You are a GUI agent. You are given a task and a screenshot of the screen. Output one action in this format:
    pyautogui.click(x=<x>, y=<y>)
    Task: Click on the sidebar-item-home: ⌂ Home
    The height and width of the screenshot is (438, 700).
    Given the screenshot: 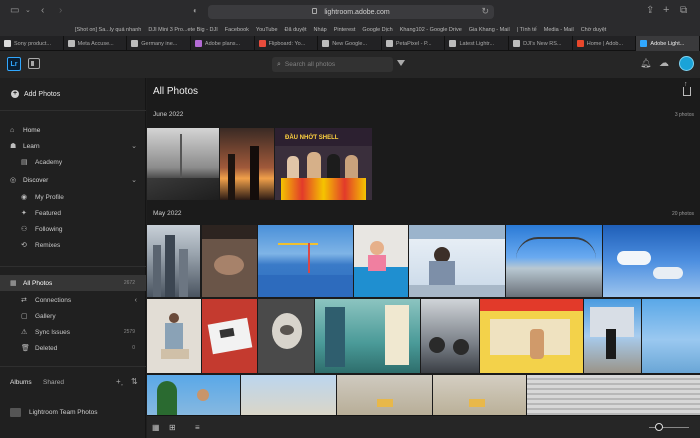 What is the action you would take?
    pyautogui.click(x=73, y=130)
    